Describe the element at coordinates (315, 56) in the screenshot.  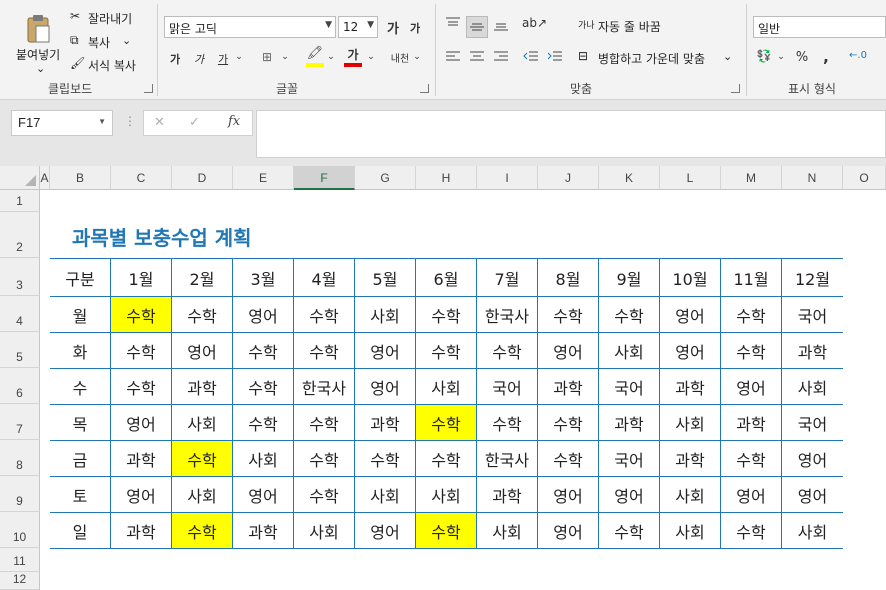
I see `fill-color-icon: 🖍` at that location.